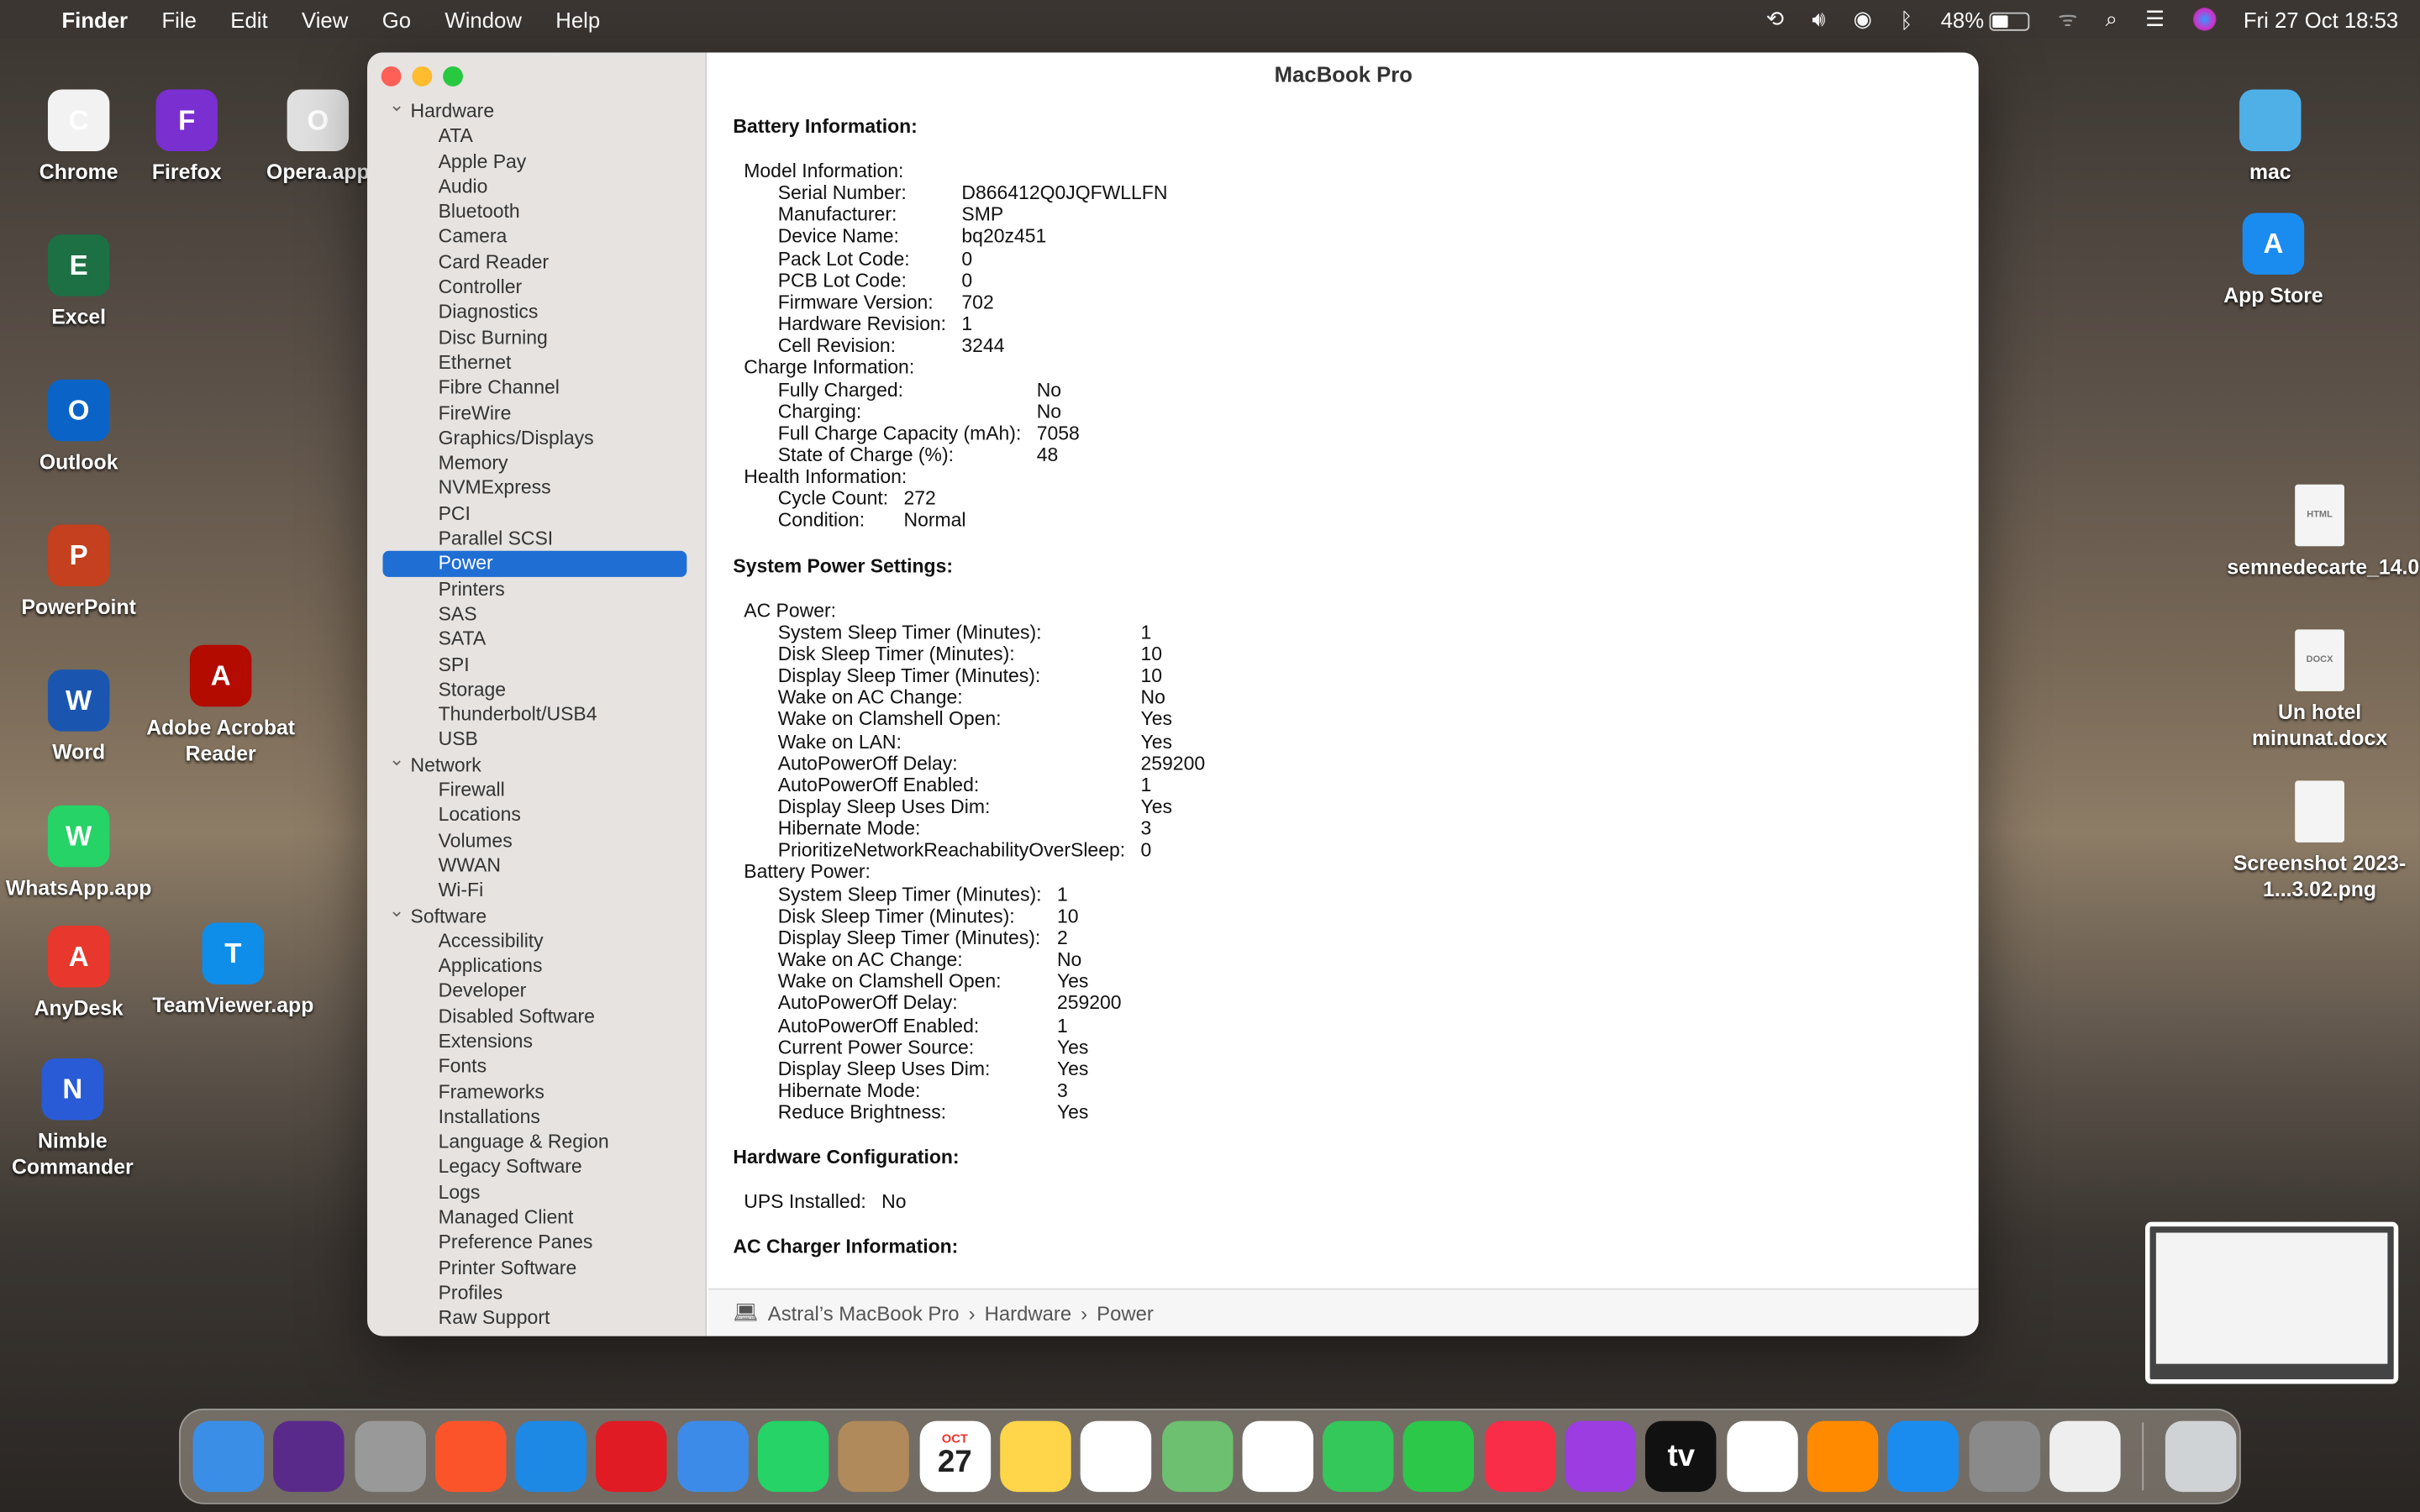 The width and height of the screenshot is (2420, 1512). I want to click on menu-help: Help, so click(577, 19).